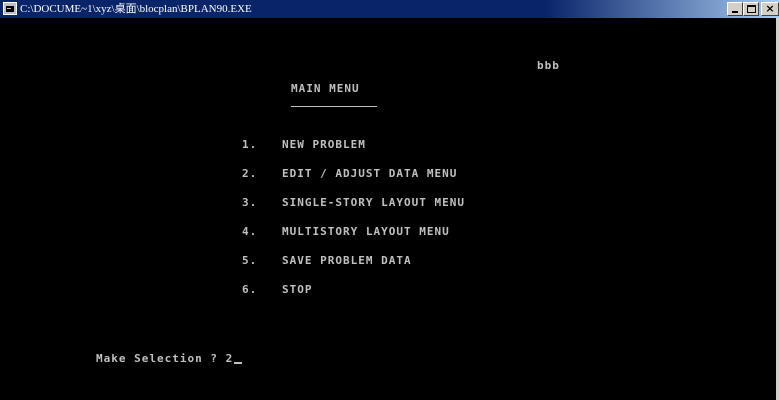  What do you see at coordinates (250, 231) in the screenshot?
I see `menu-item-number: 4.` at bounding box center [250, 231].